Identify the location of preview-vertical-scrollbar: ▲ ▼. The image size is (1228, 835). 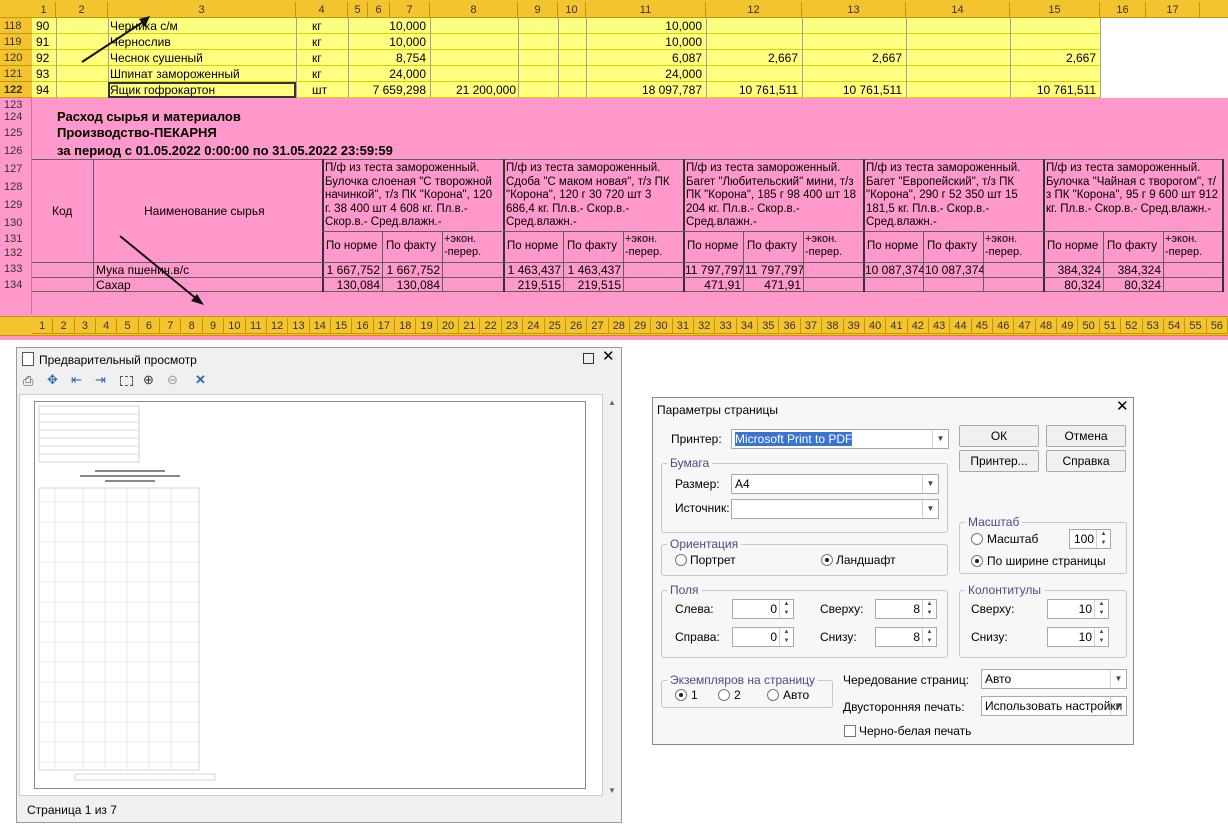
(612, 595).